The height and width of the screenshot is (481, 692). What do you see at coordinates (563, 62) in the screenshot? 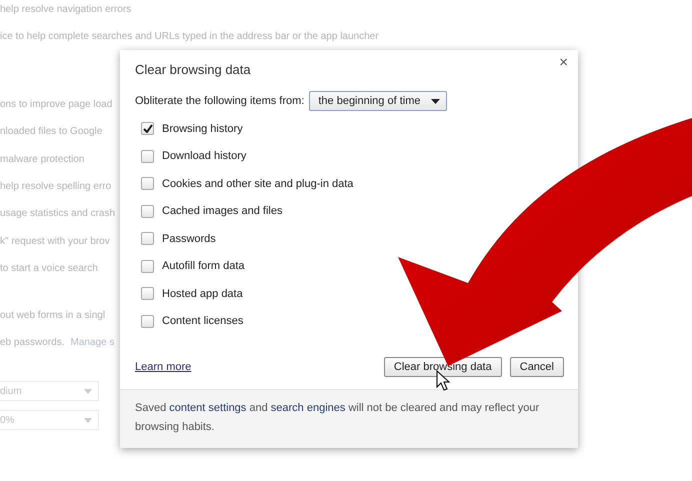
I see `close-button: ×` at bounding box center [563, 62].